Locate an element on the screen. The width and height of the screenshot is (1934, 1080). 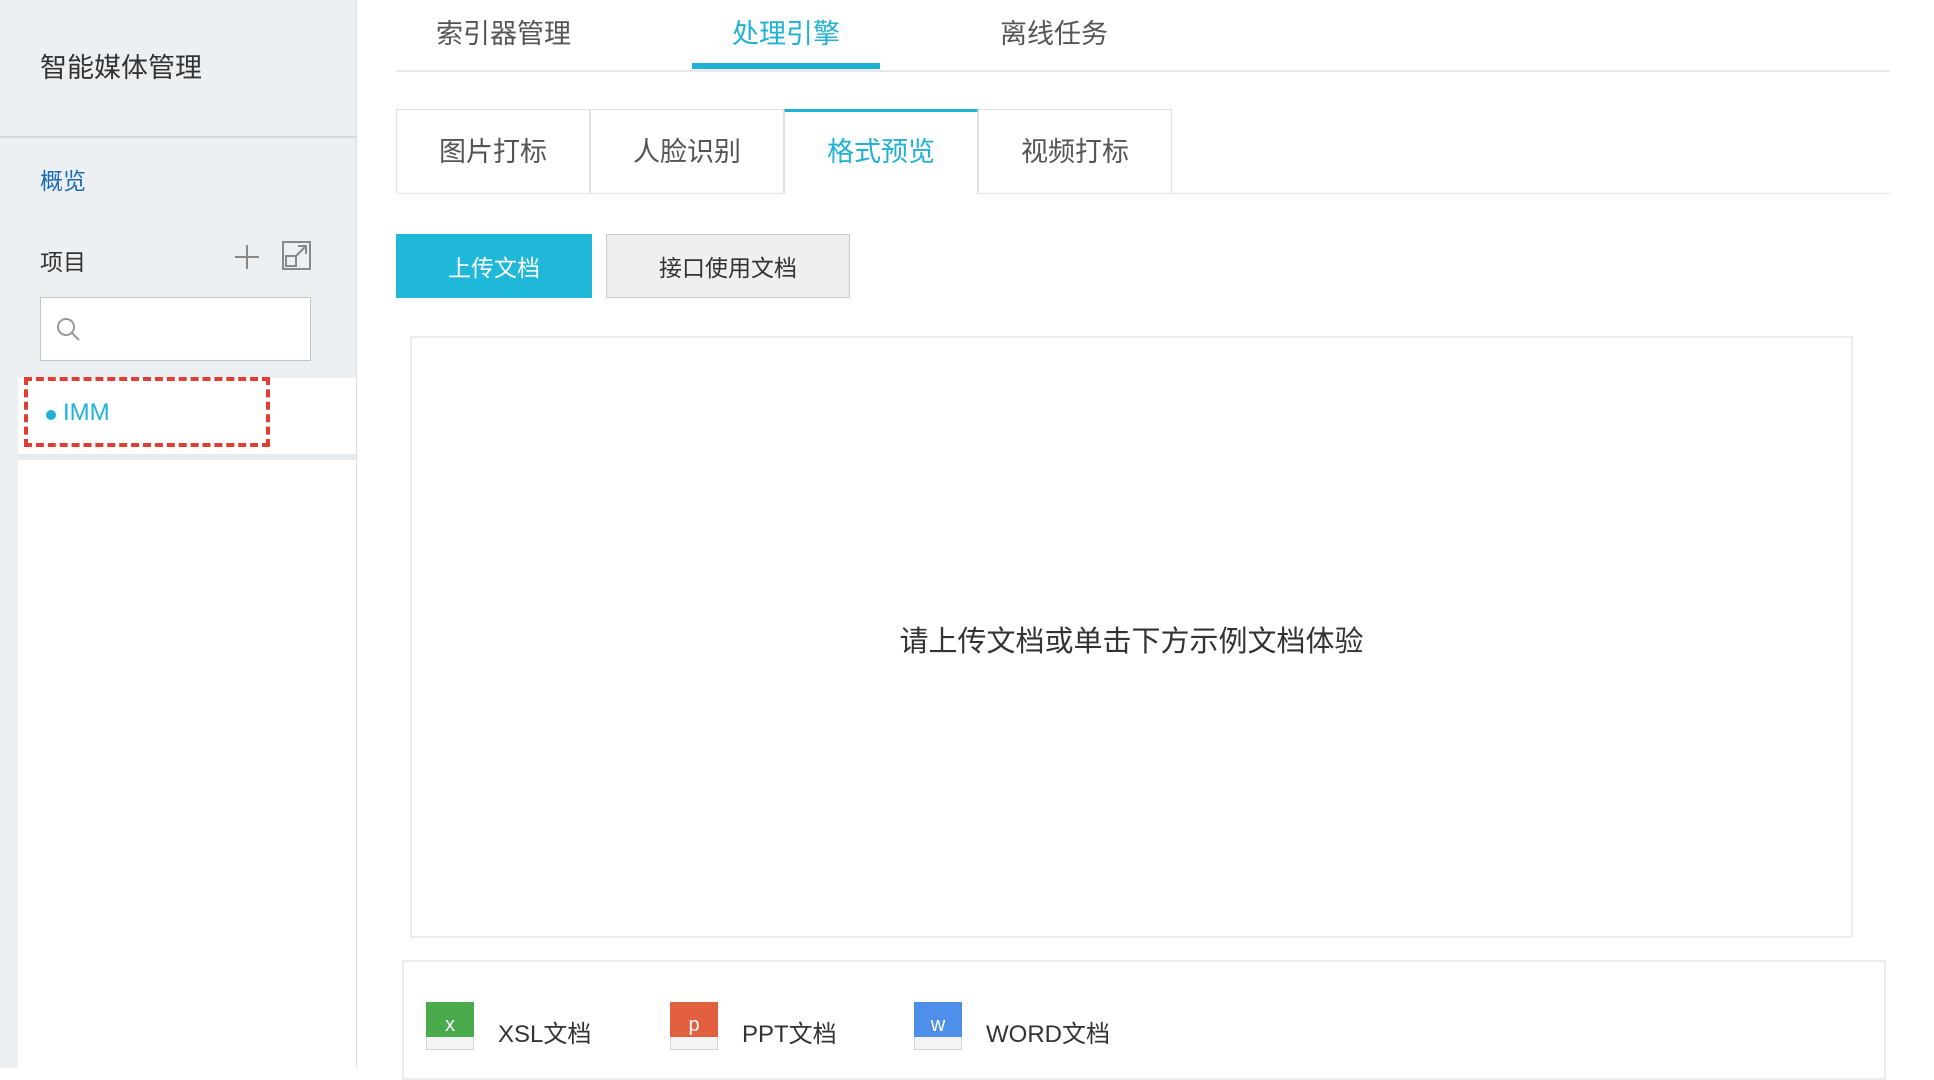
project-search is located at coordinates (175, 329).